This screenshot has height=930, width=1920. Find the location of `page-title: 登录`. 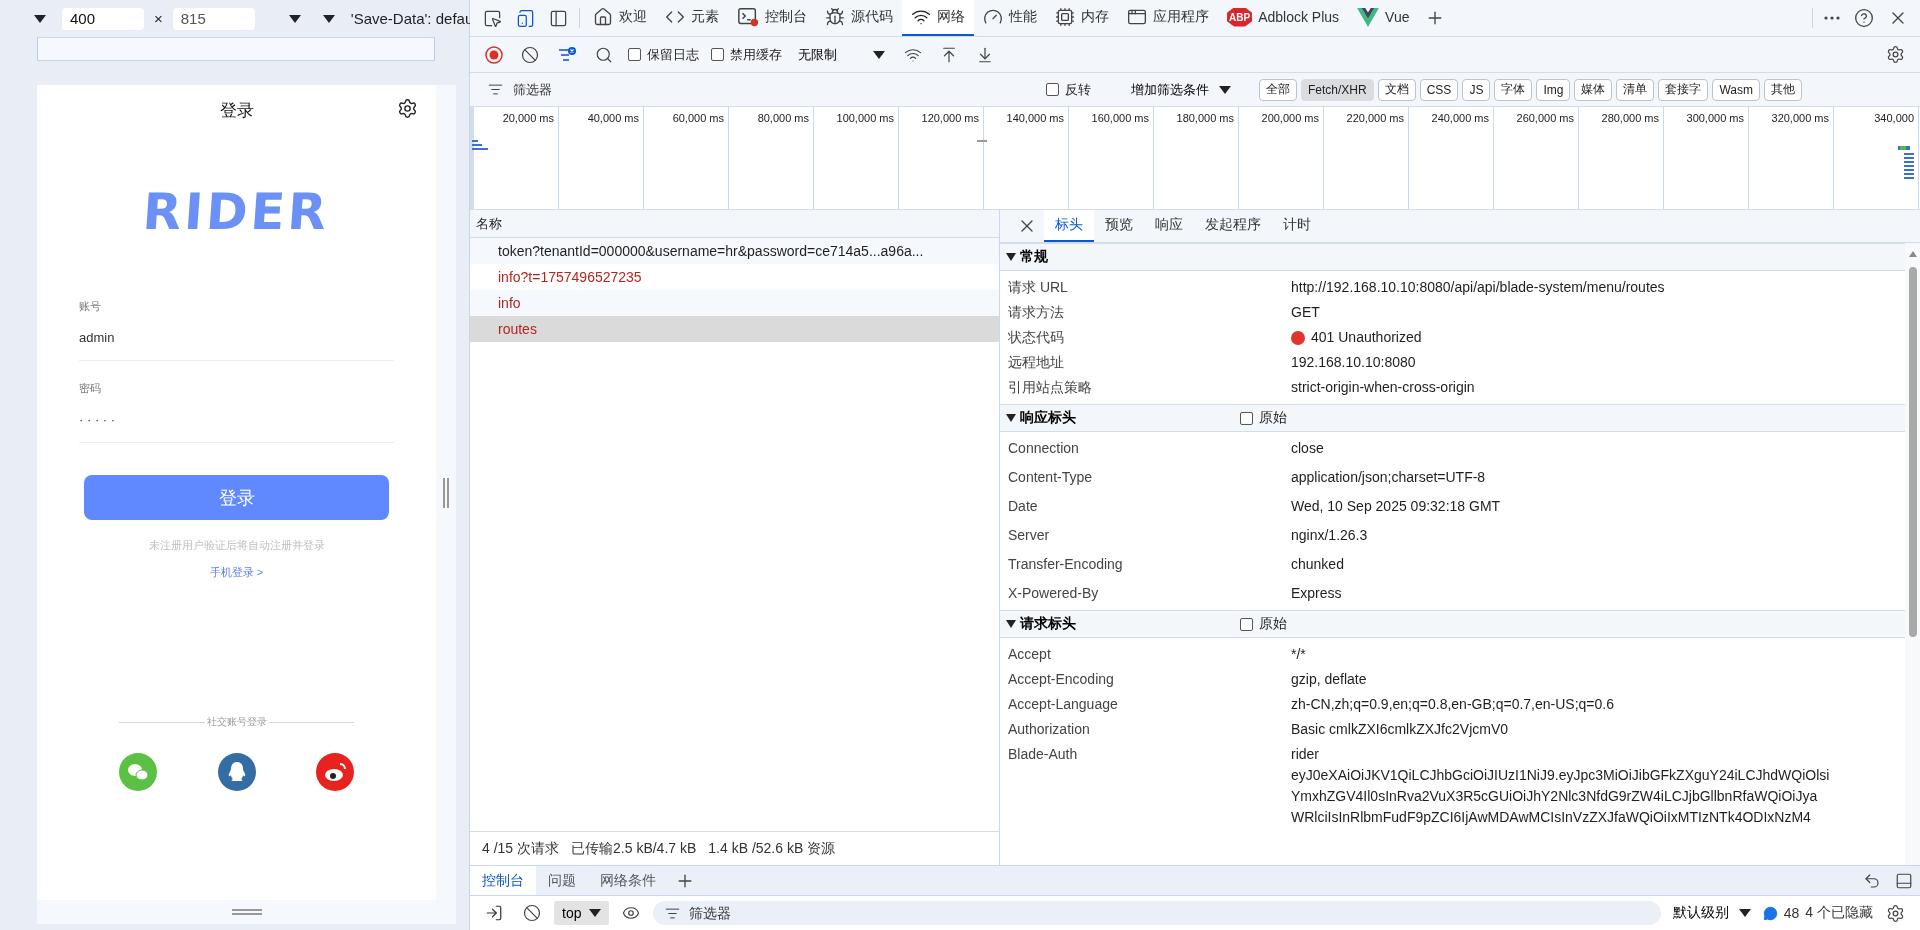

page-title: 登录 is located at coordinates (236, 110).